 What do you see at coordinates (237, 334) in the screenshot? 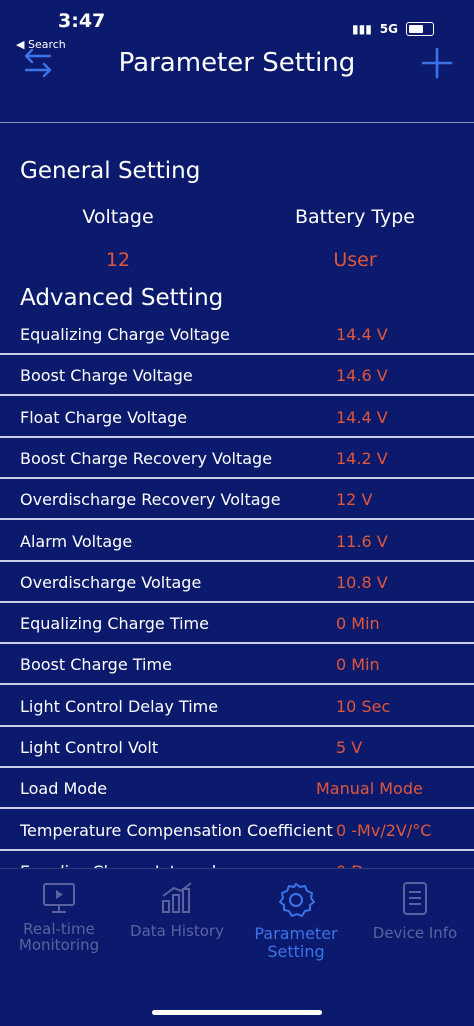
I see `setting-row: Equalizing Charge Voltage 14.4 V` at bounding box center [237, 334].